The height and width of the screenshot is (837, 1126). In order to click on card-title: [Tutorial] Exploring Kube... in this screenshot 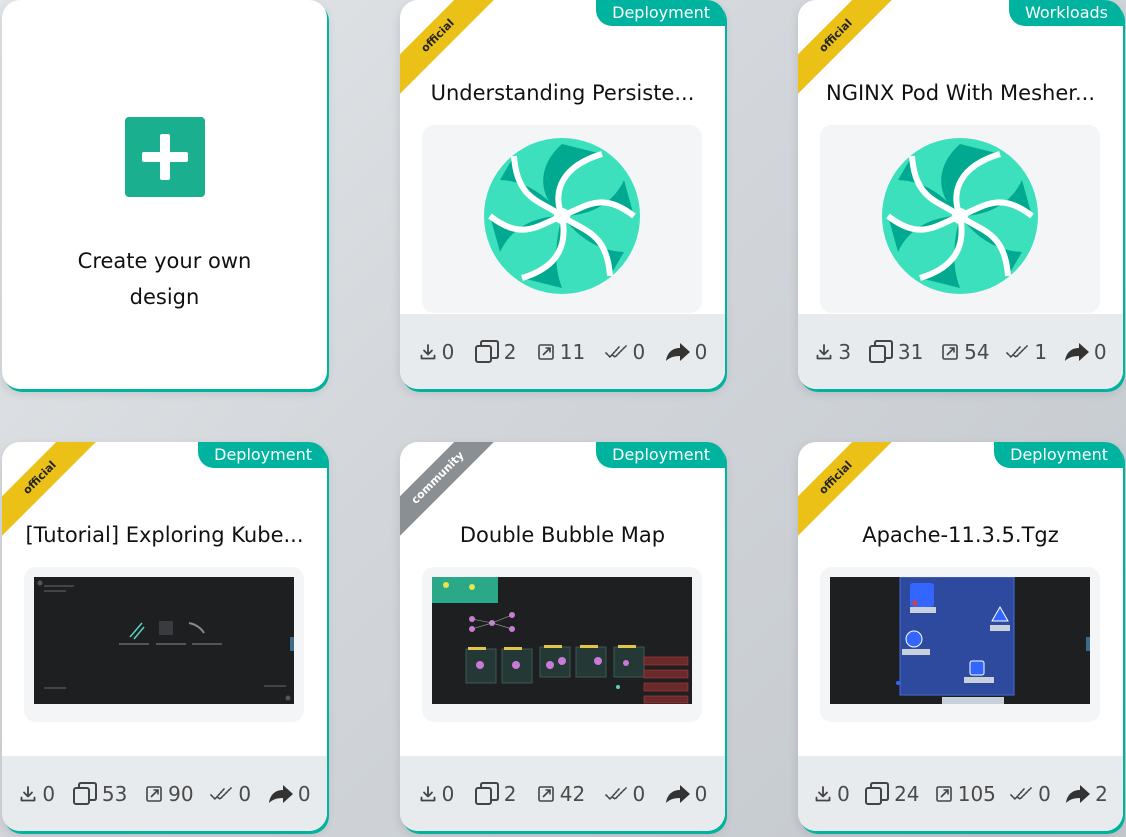, I will do `click(164, 535)`.